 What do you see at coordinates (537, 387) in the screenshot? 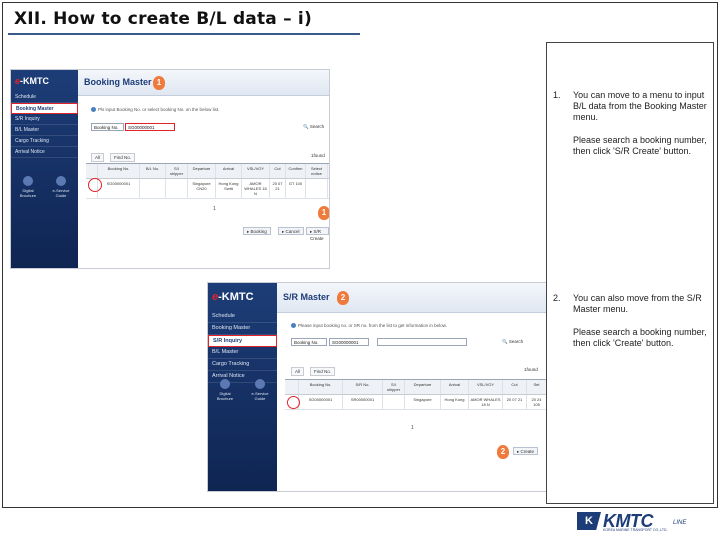
I see `col-set: Set` at bounding box center [537, 387].